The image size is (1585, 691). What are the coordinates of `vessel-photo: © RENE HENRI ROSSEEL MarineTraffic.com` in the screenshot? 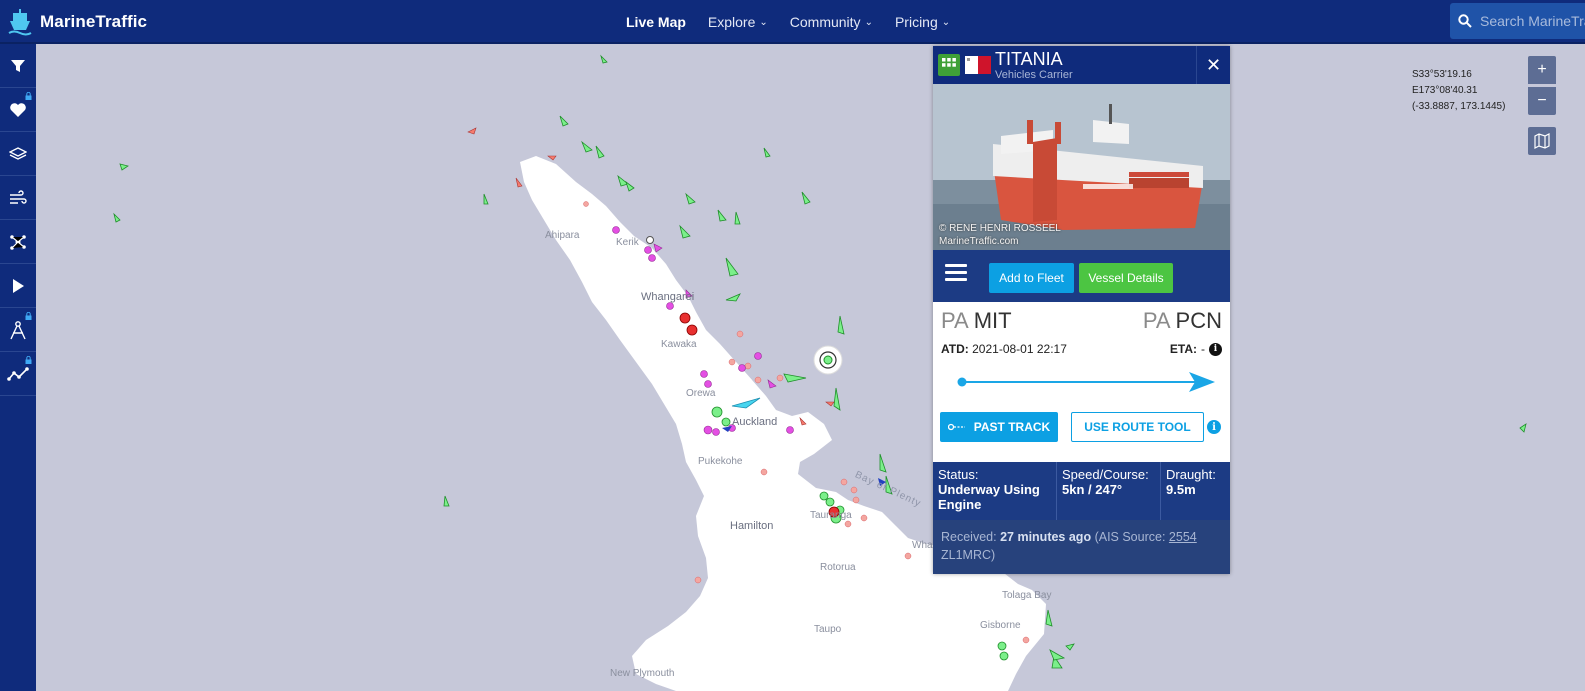 It's located at (1081, 167).